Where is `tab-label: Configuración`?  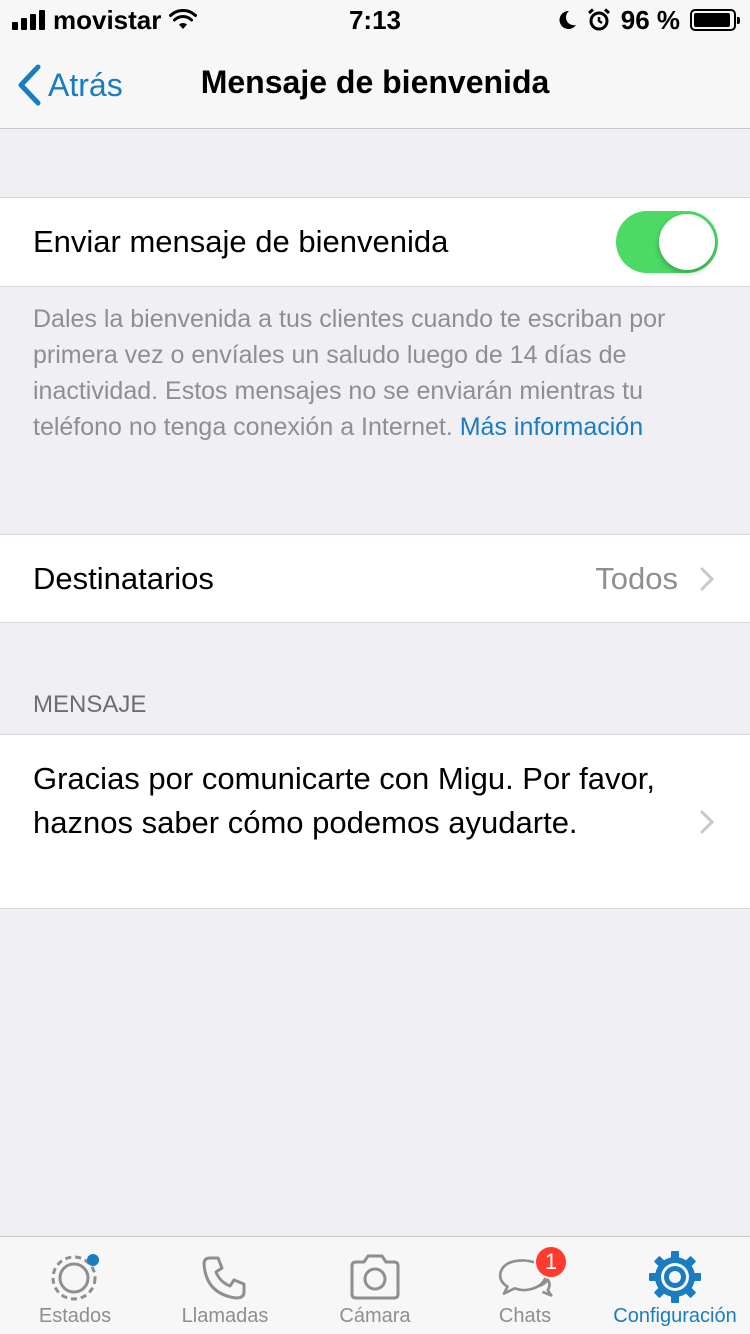
tab-label: Configuración is located at coordinates (675, 1316).